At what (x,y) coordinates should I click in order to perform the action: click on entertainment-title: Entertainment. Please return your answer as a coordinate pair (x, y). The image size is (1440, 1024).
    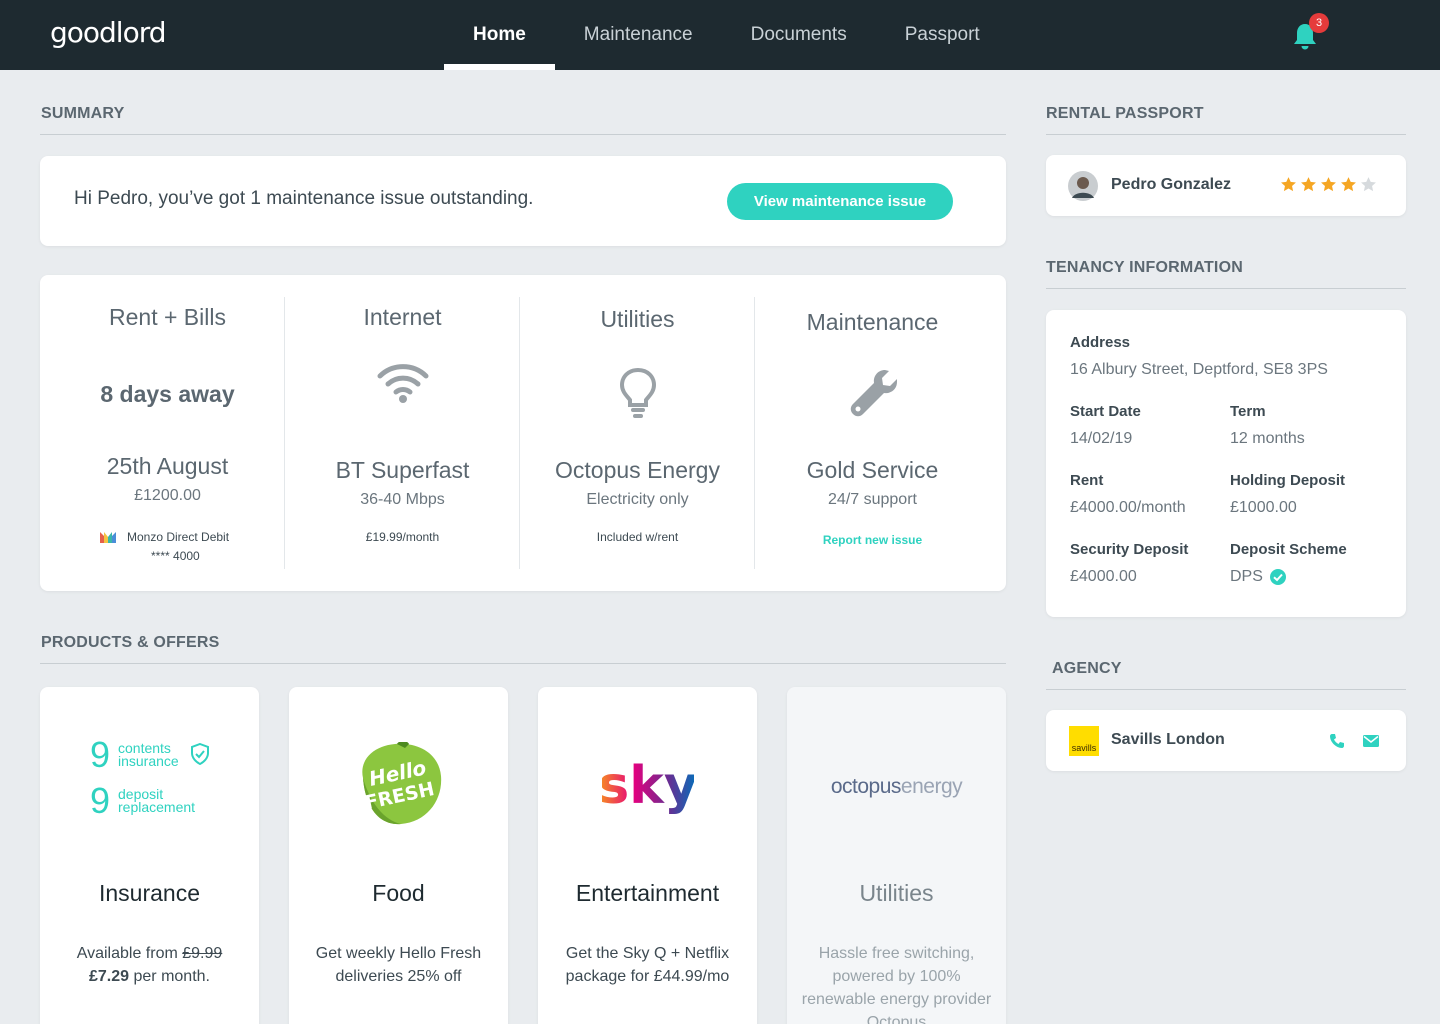
    Looking at the image, I should click on (647, 893).